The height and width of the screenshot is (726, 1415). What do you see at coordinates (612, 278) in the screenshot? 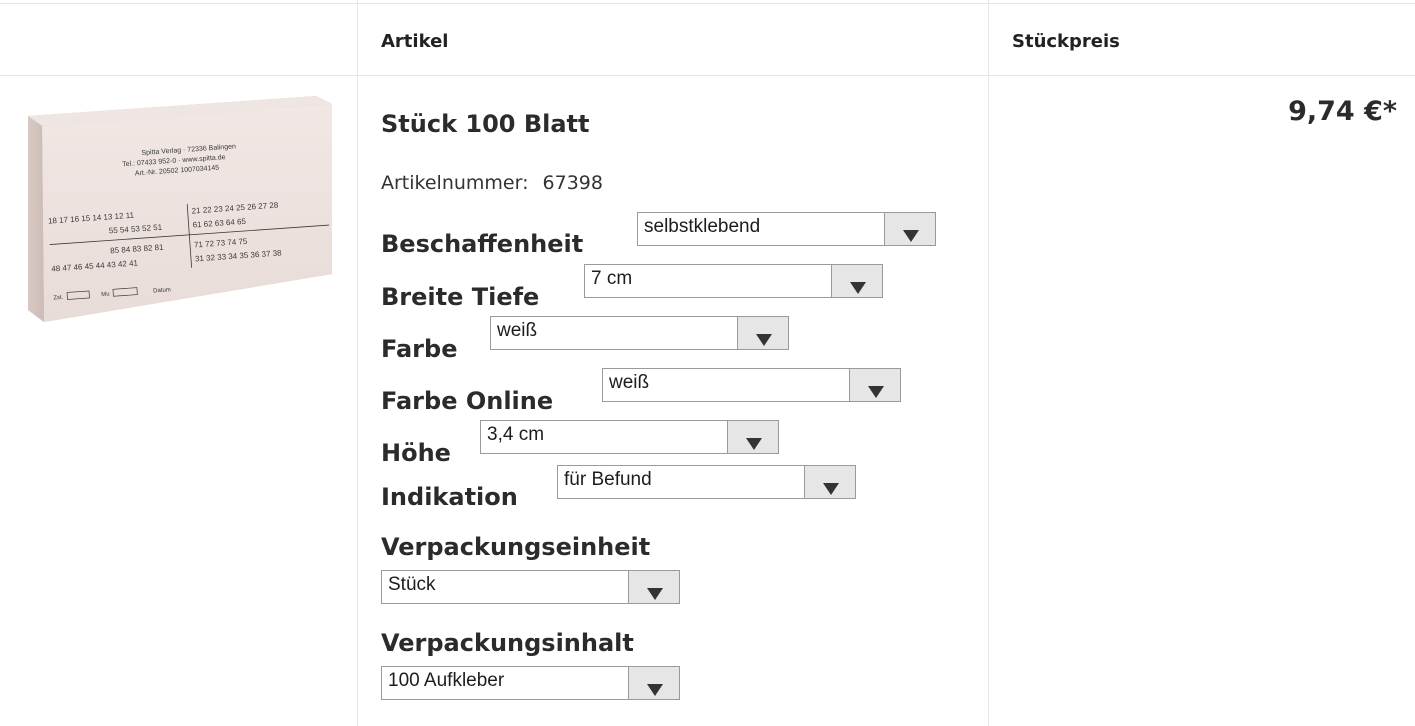
I see `select-value: 7 cm` at bounding box center [612, 278].